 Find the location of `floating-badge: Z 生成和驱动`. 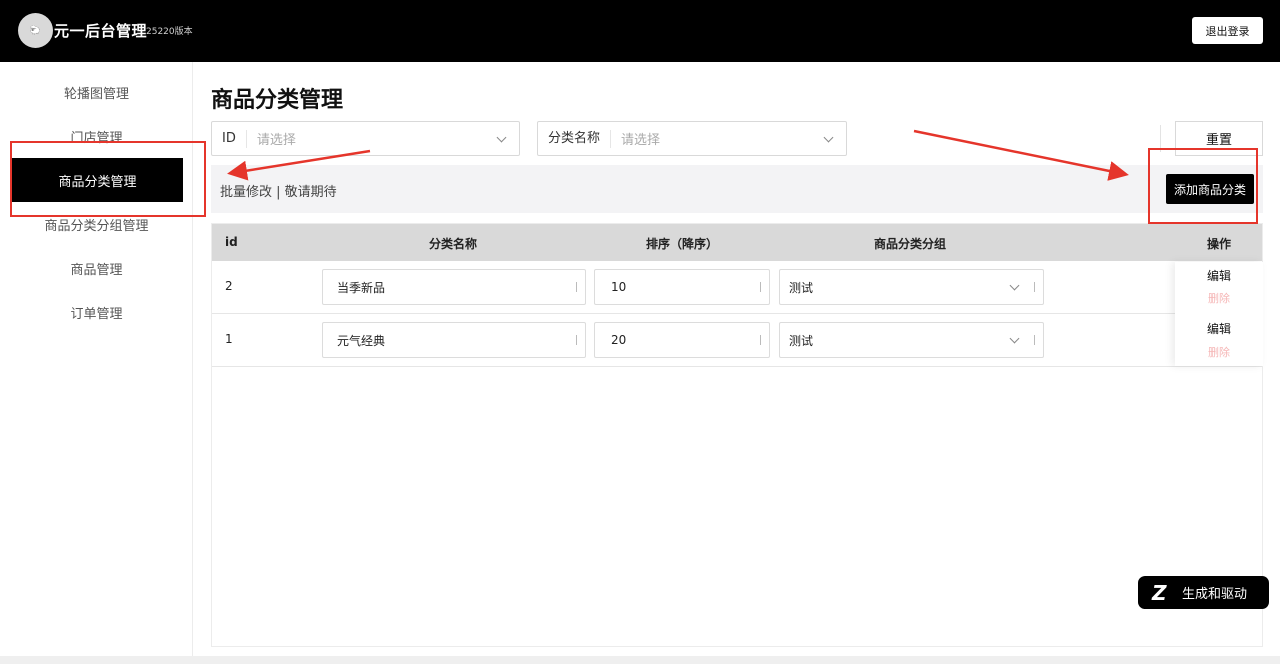

floating-badge: Z 生成和驱动 is located at coordinates (1203, 592).